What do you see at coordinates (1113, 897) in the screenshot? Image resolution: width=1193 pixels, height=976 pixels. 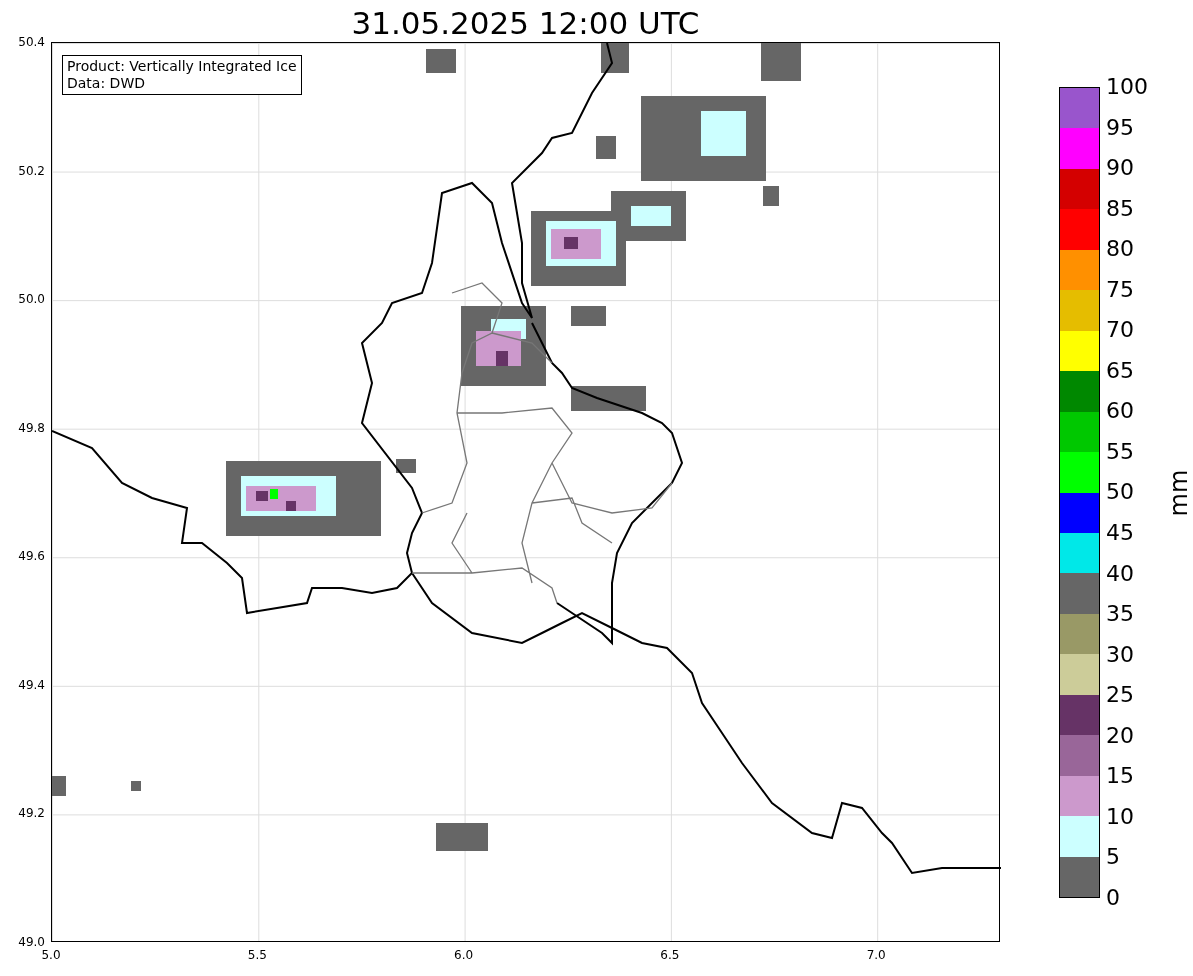 I see `scale-label: 0` at bounding box center [1113, 897].